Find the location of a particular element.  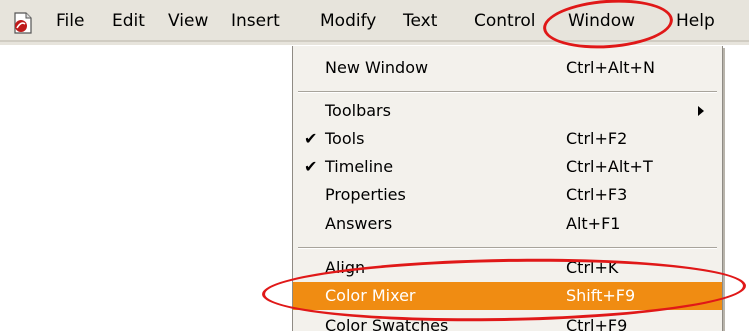

menu-item-label: Answers is located at coordinates (359, 223).